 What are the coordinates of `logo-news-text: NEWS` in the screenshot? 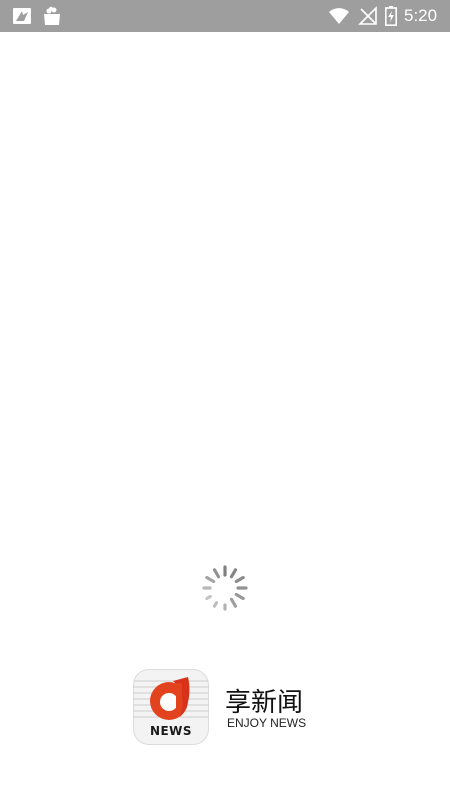 It's located at (171, 731).